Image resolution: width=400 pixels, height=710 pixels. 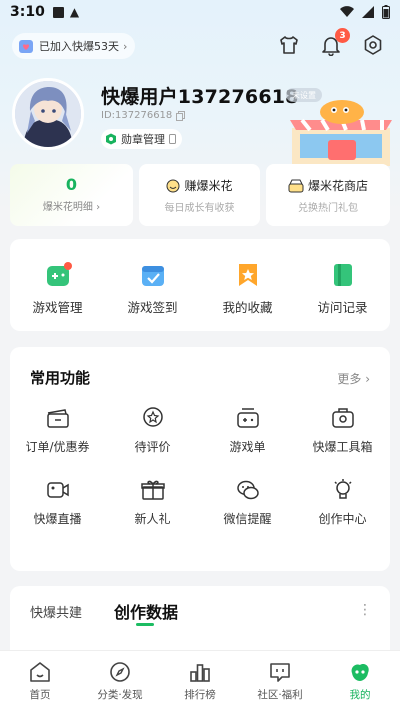 What do you see at coordinates (342, 502) in the screenshot?
I see `creator-center-button: 创作中心` at bounding box center [342, 502].